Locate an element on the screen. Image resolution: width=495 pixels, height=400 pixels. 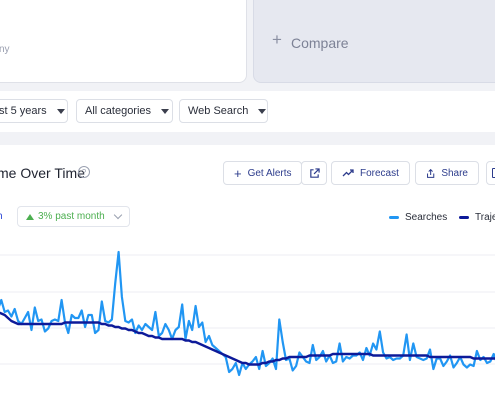
share-label: Share is located at coordinates (454, 173).